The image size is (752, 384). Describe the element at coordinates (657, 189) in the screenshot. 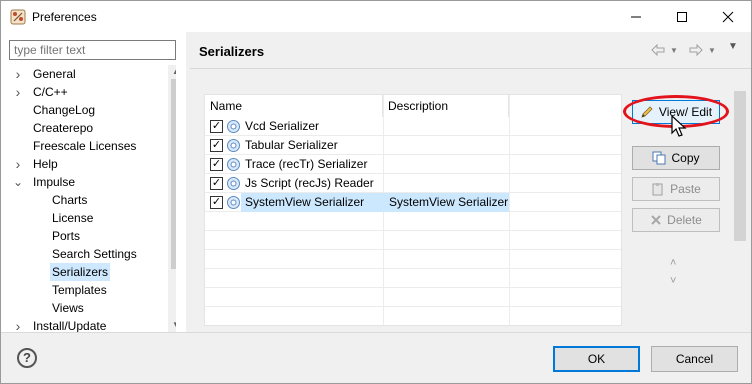

I see `paste-icon` at that location.